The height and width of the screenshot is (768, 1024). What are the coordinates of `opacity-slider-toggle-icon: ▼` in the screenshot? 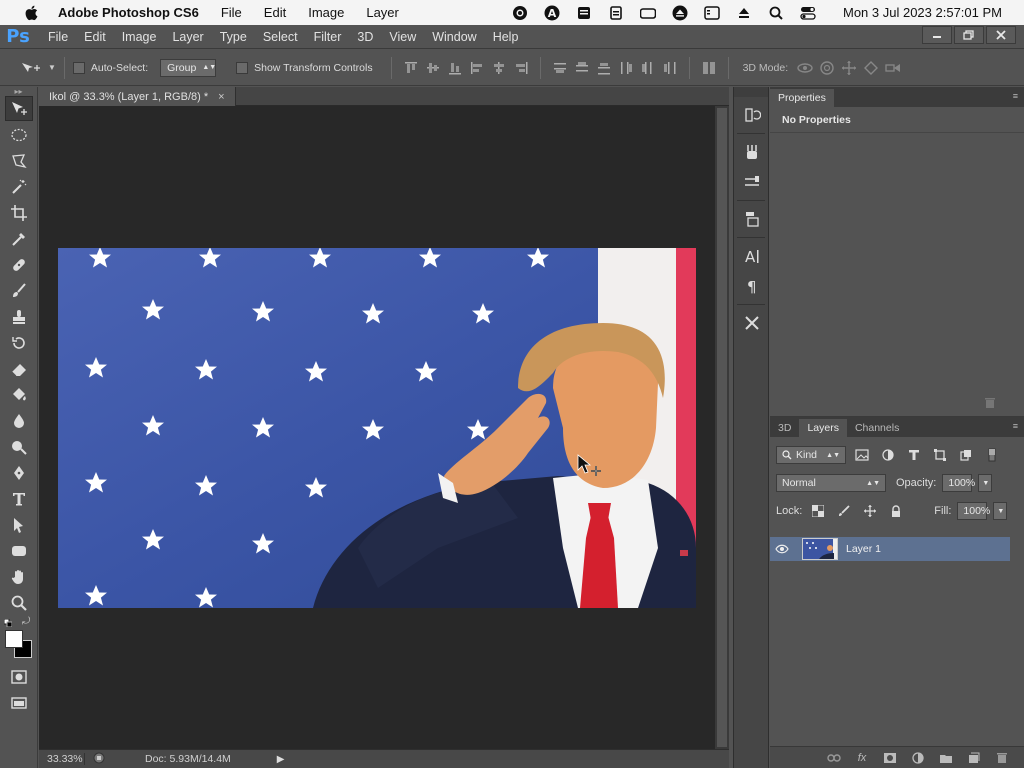 It's located at (985, 483).